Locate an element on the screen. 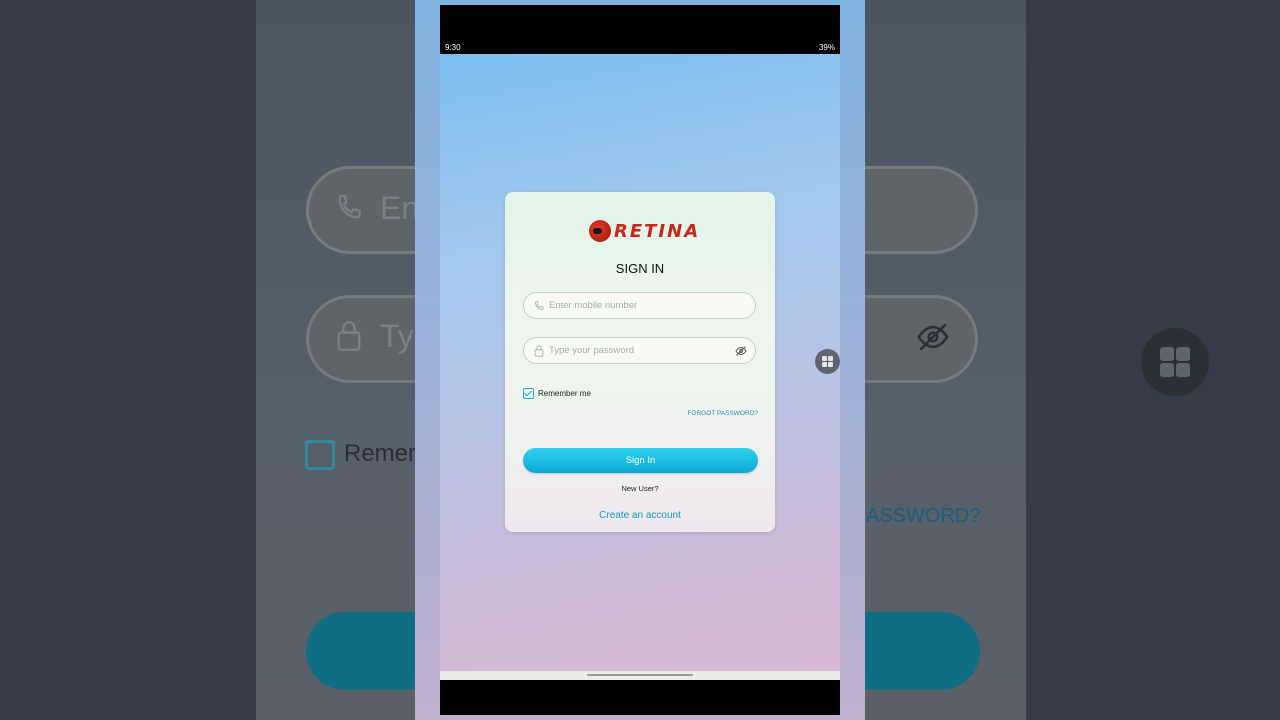 Image resolution: width=1280 pixels, height=720 pixels. password-field is located at coordinates (639, 350).